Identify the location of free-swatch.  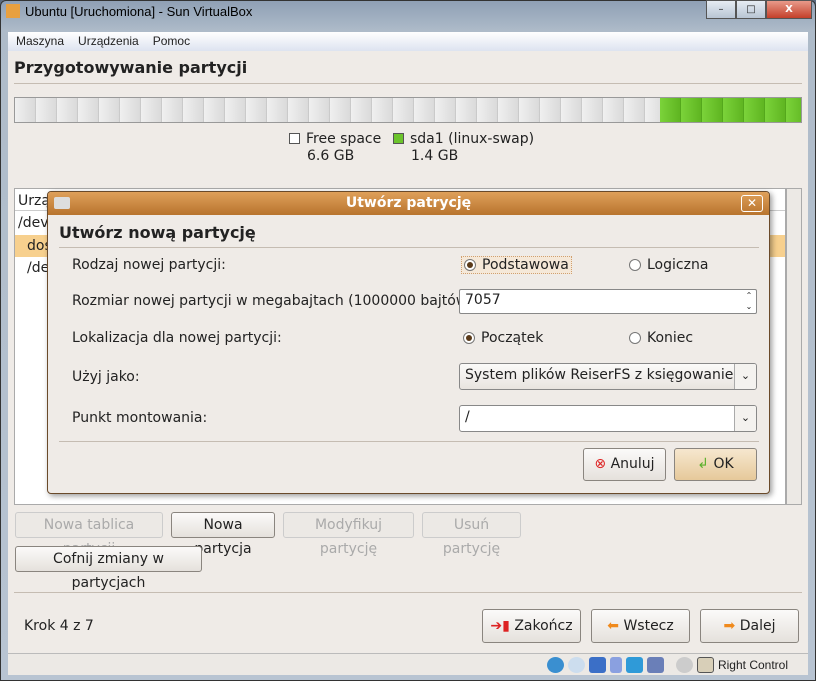
(294, 138).